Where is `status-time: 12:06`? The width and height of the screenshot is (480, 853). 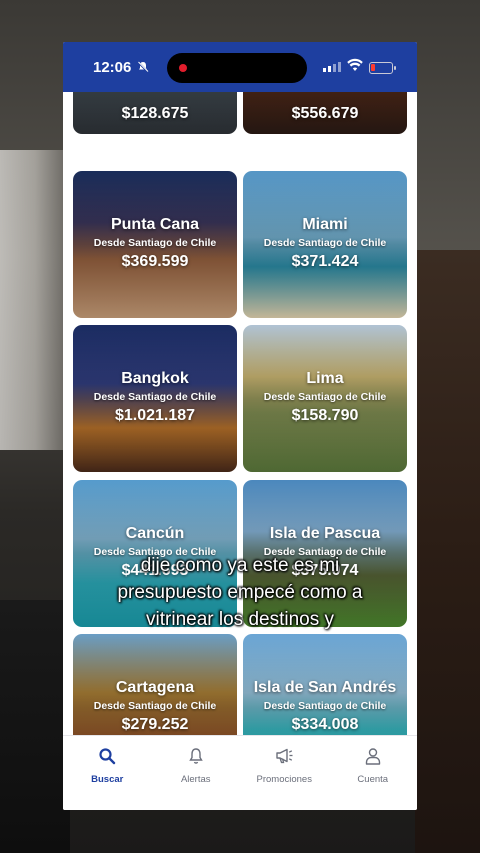
status-time: 12:06 is located at coordinates (112, 67).